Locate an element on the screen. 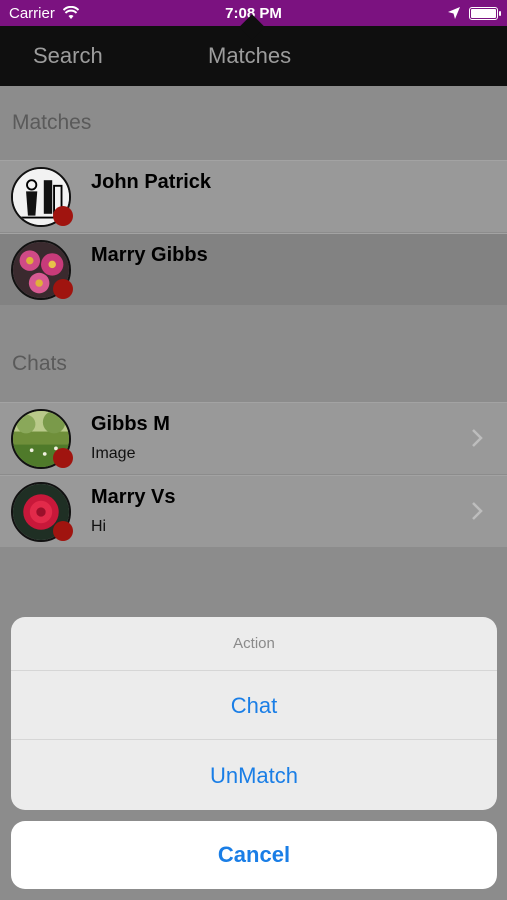 Image resolution: width=507 pixels, height=900 pixels. cancel-button: Cancel is located at coordinates (254, 855).